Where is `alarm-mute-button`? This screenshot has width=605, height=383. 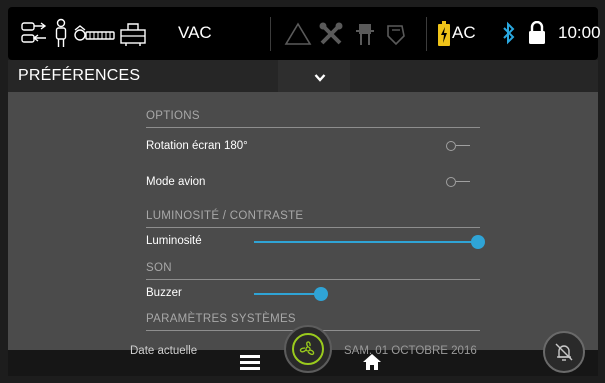
alarm-mute-button is located at coordinates (564, 352).